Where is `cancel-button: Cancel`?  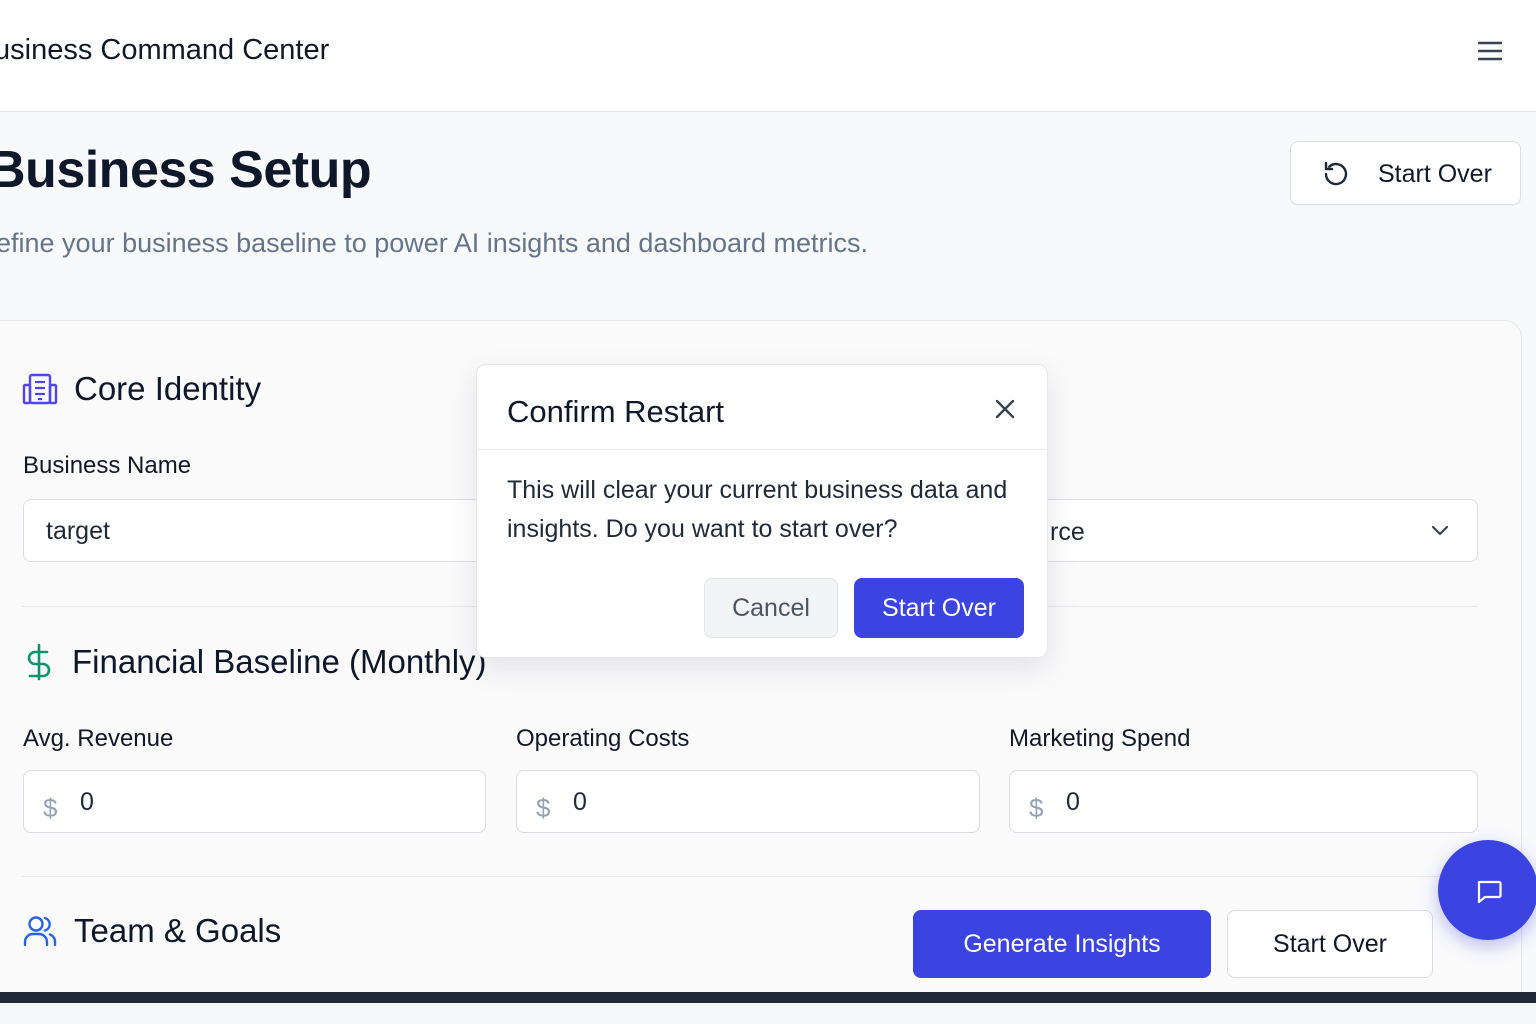 cancel-button: Cancel is located at coordinates (771, 608).